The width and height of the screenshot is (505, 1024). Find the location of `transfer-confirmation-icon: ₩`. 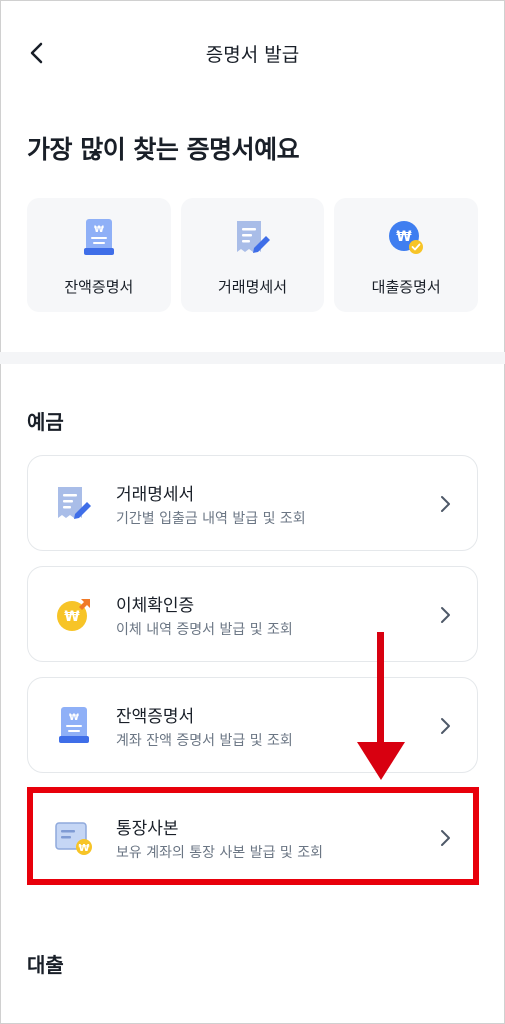

transfer-confirmation-icon: ₩ is located at coordinates (74, 615).